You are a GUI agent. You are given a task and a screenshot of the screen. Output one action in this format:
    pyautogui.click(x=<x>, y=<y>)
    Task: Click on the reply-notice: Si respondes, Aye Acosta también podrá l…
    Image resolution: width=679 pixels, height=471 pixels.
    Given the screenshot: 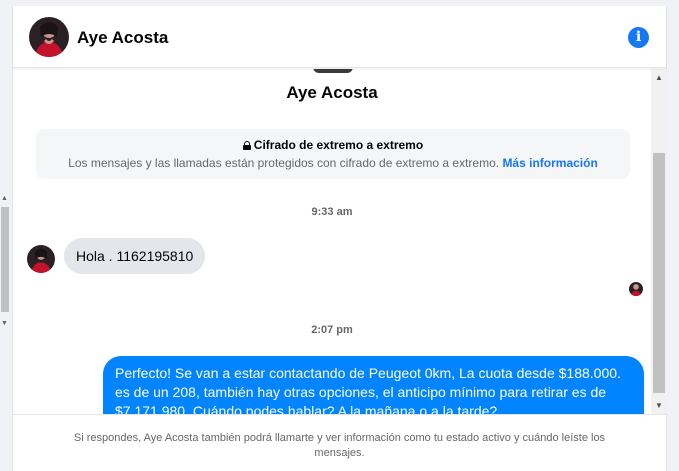 What is the action you would take?
    pyautogui.click(x=339, y=442)
    